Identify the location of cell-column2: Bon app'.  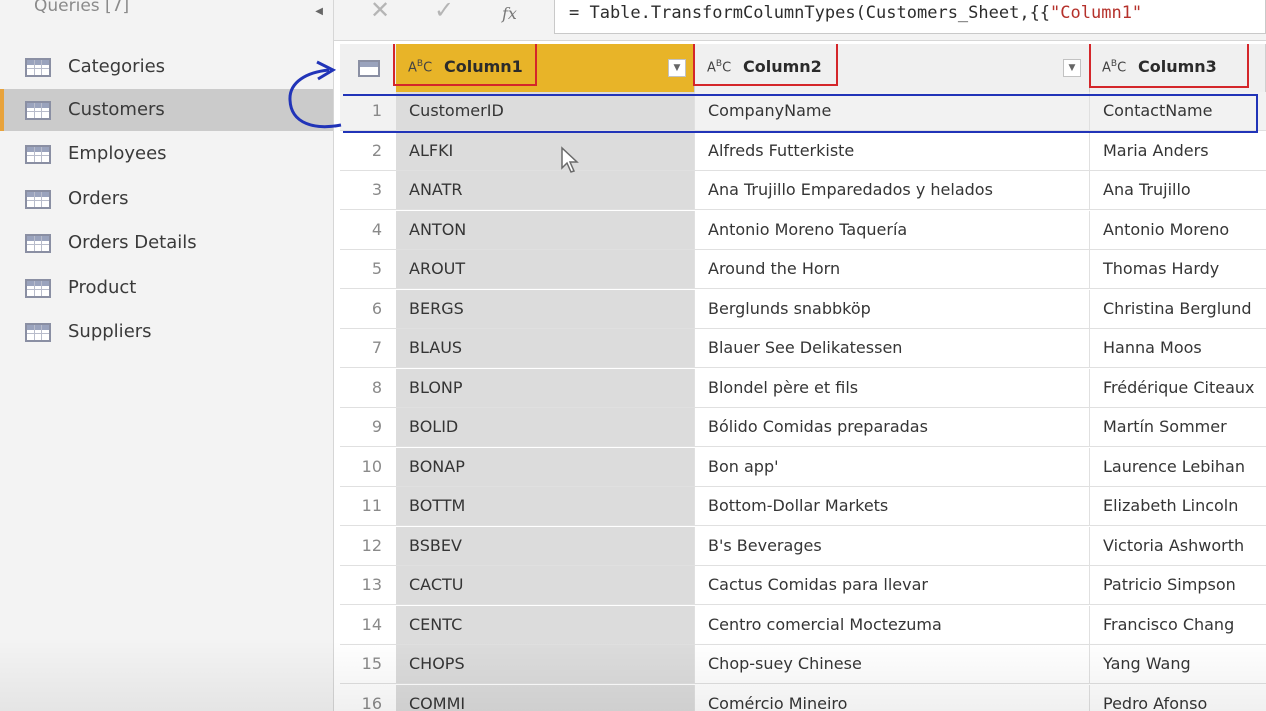
(892, 466).